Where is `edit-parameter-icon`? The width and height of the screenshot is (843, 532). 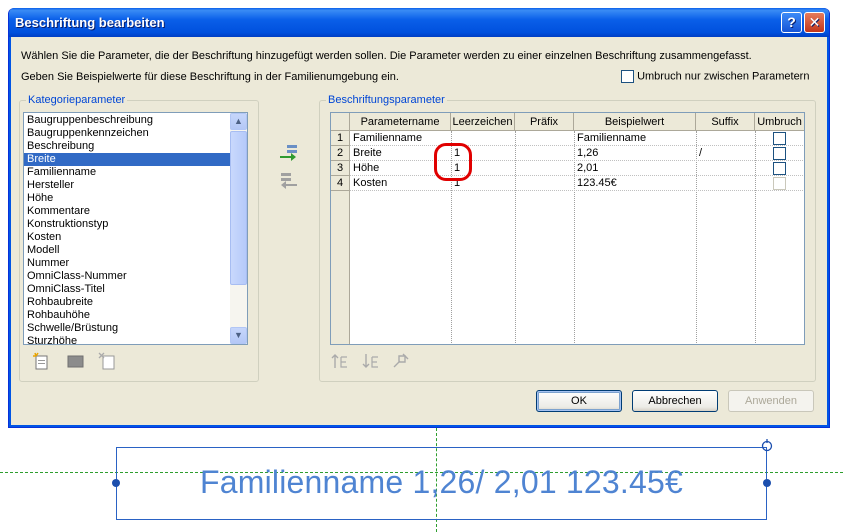
edit-parameter-icon is located at coordinates (76, 361).